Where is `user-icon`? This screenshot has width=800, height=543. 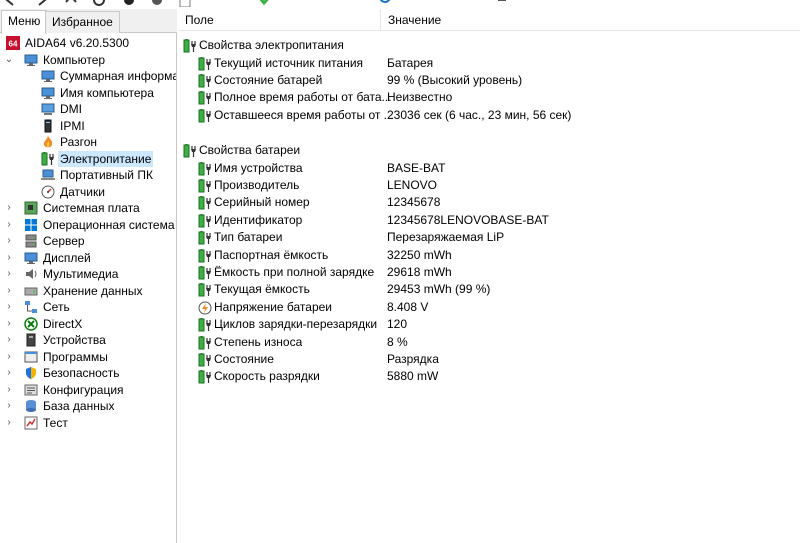 user-icon is located at coordinates (129, 3).